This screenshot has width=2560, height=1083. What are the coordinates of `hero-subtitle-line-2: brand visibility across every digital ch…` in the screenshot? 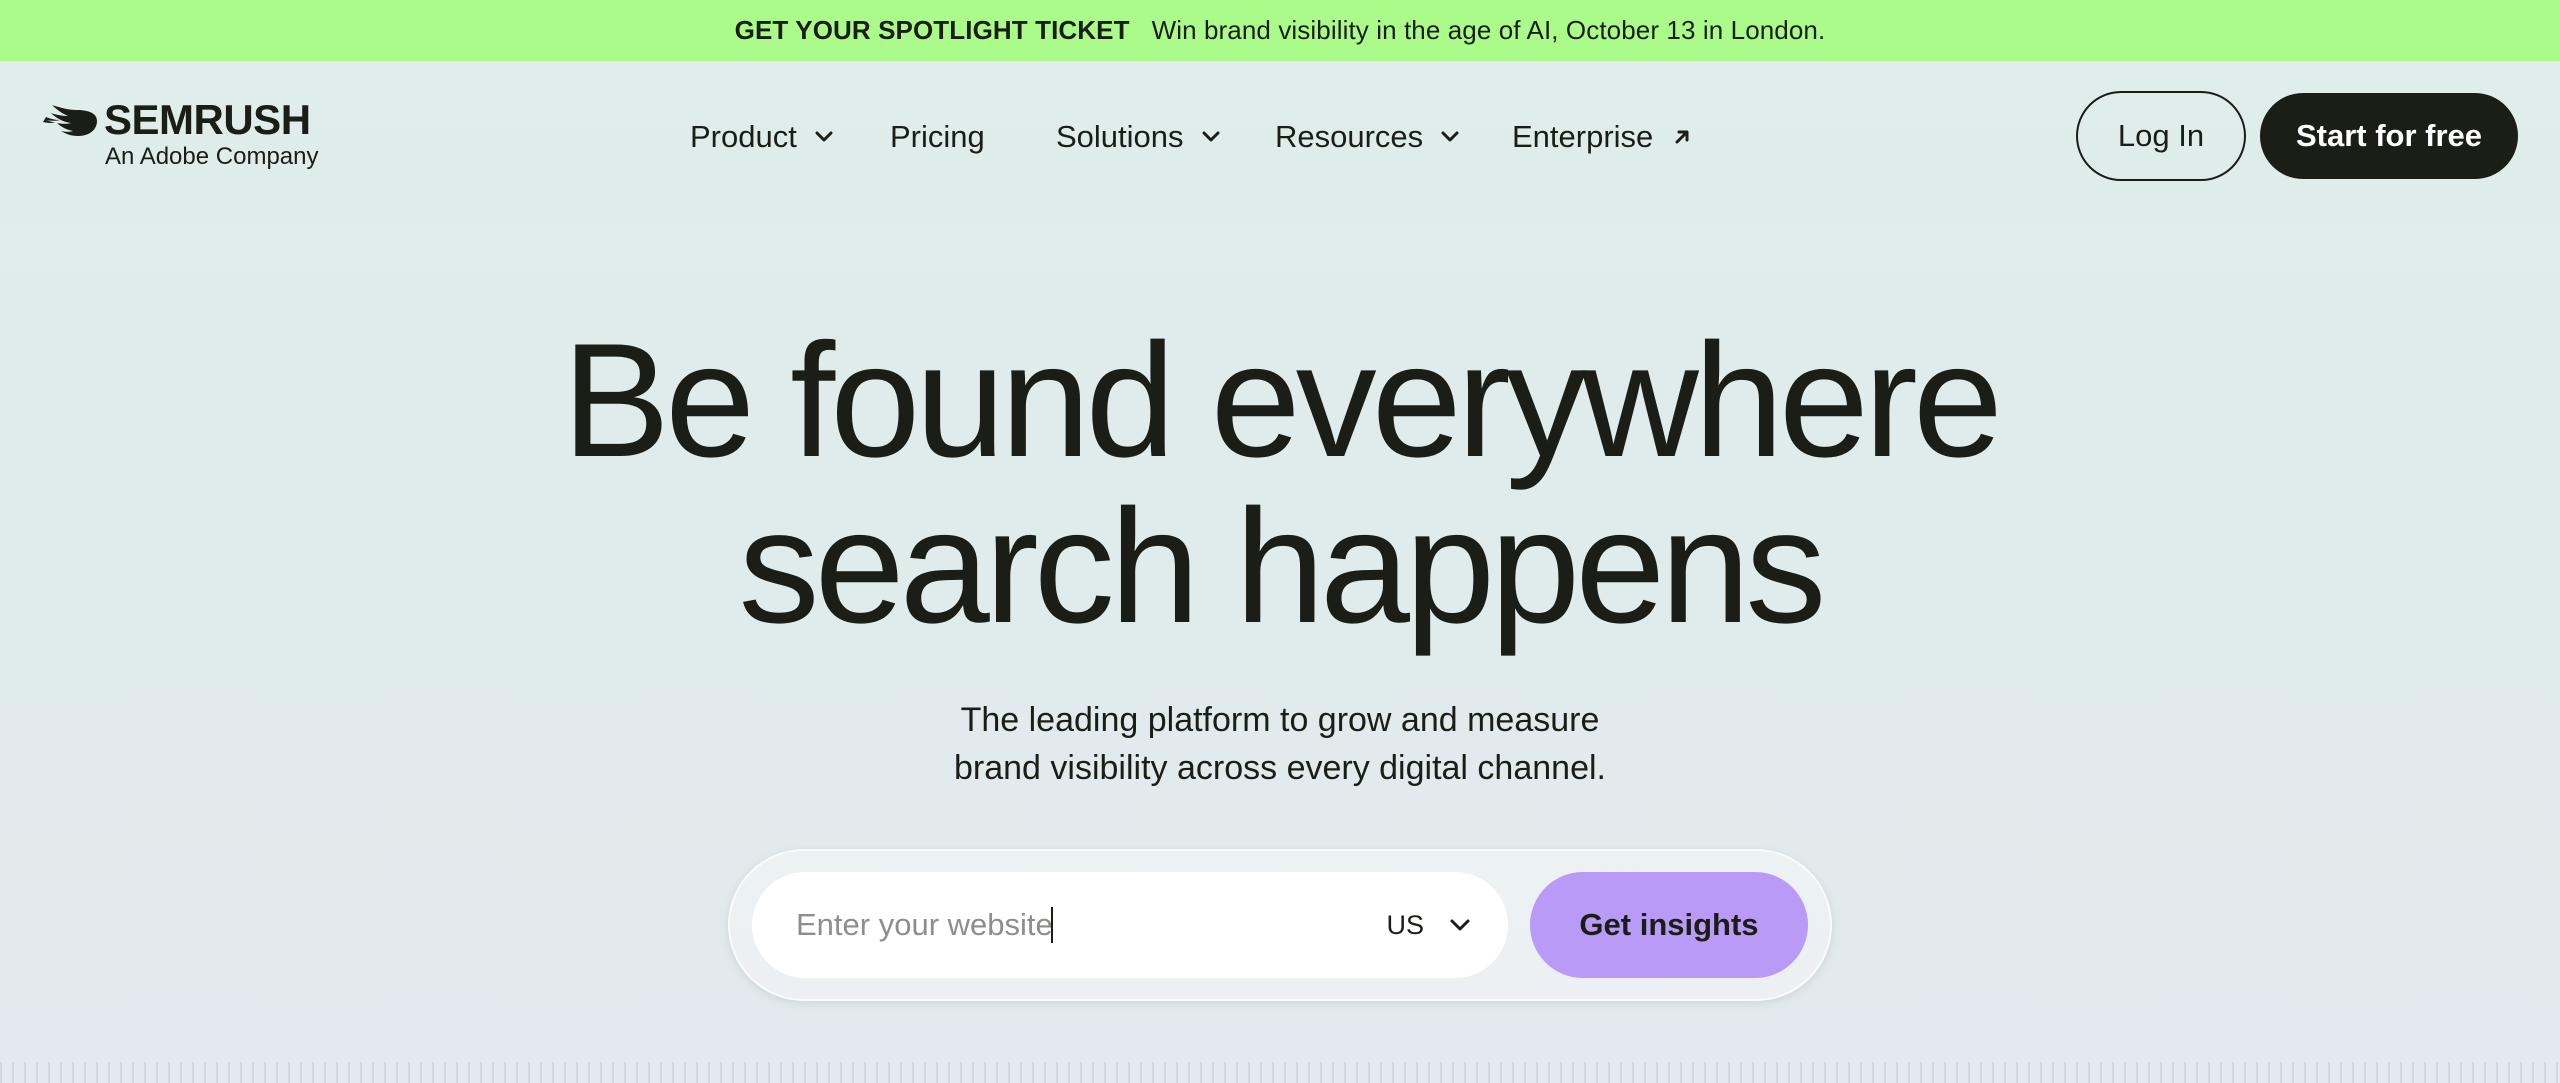 It's located at (1280, 768).